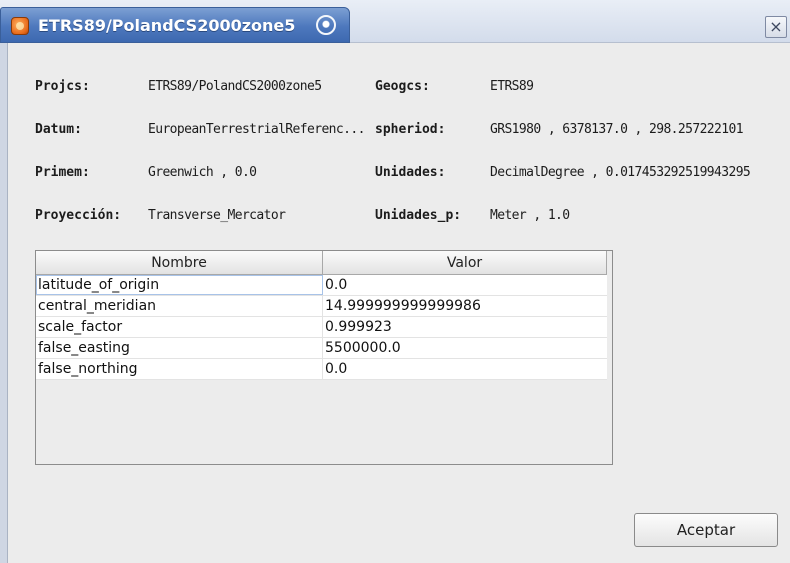  I want to click on param-name-cell: latitude_of_origin, so click(179, 285).